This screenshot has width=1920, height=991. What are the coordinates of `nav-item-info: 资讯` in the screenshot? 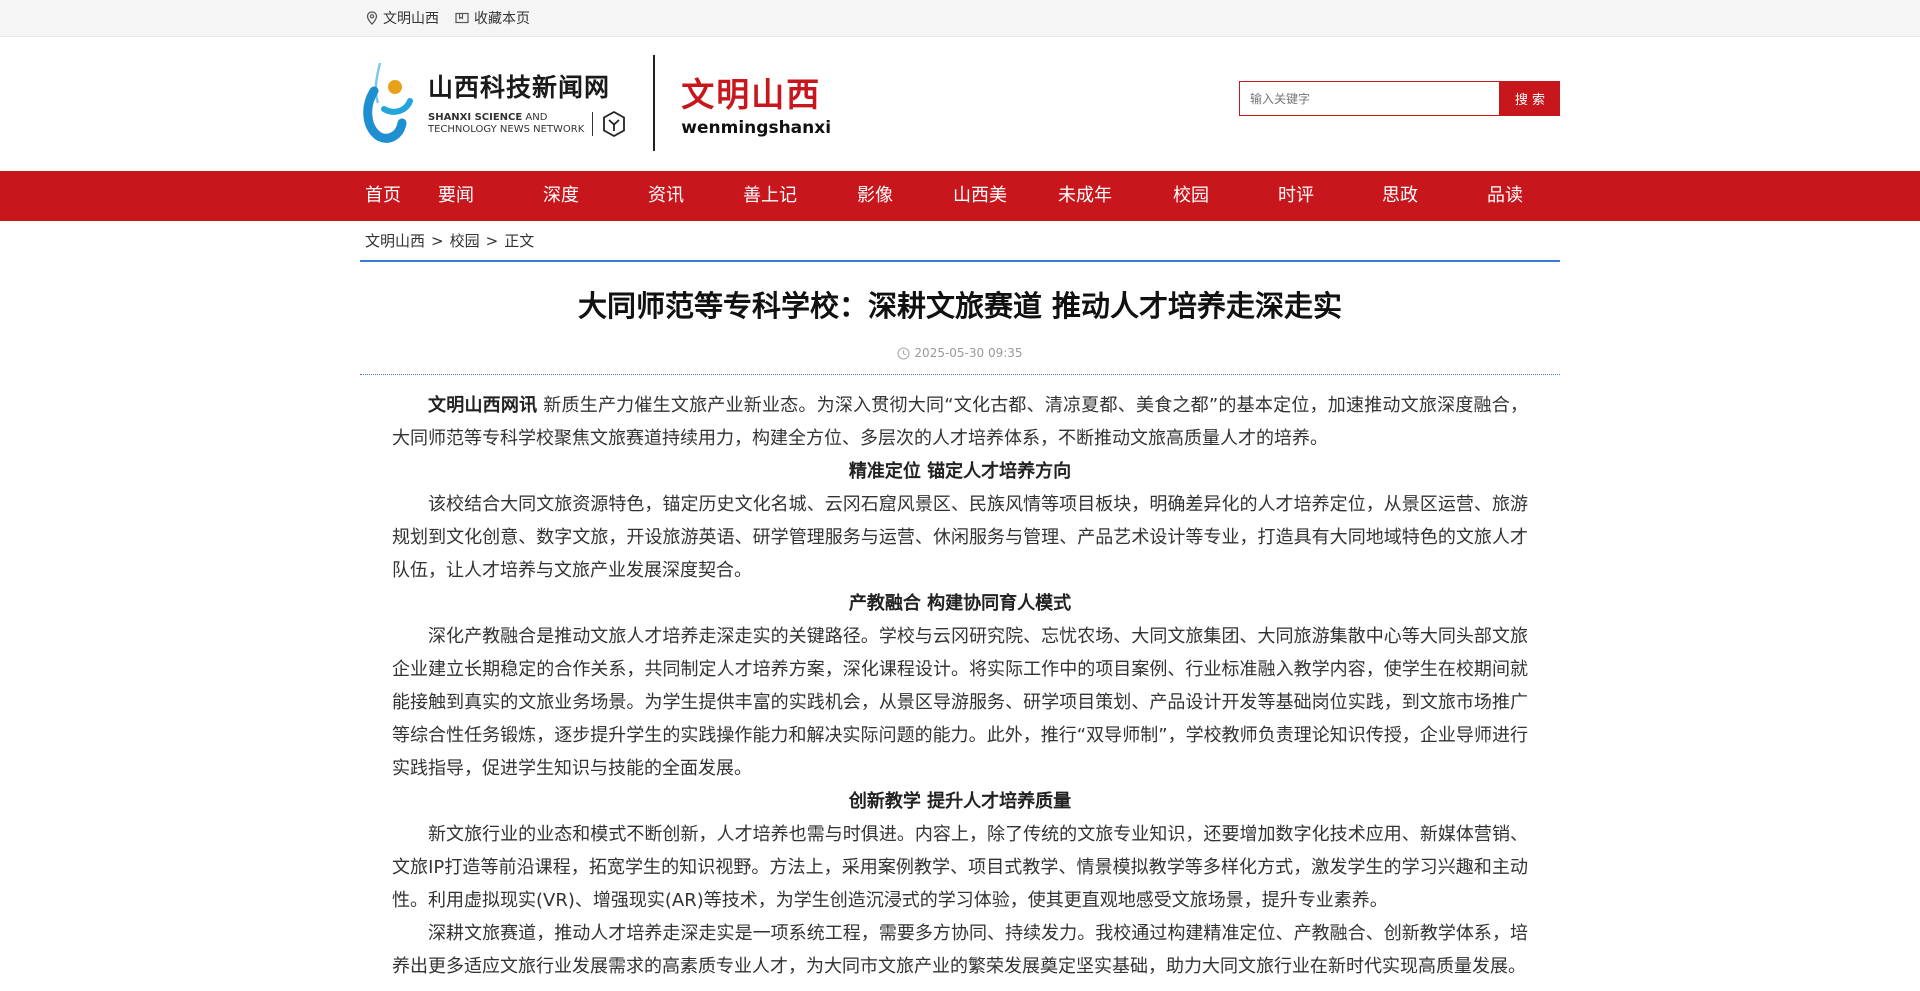 It's located at (666, 196).